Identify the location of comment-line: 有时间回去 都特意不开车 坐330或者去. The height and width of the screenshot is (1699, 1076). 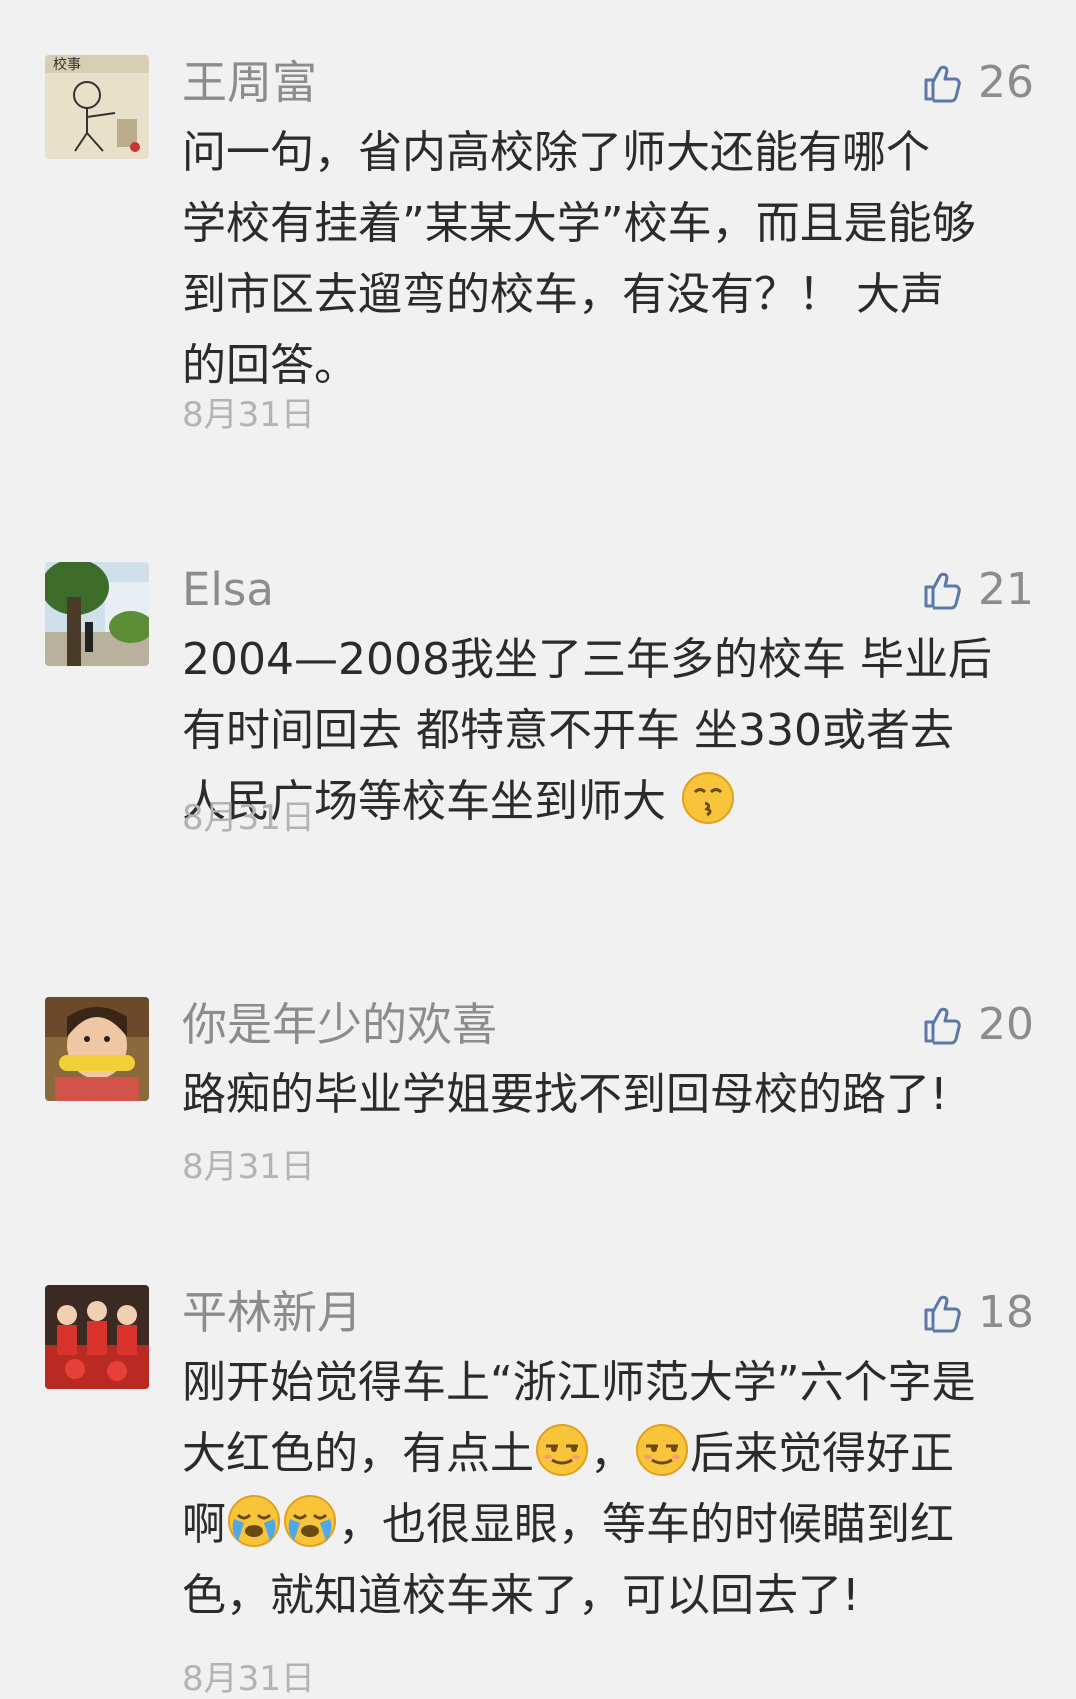
(568, 730).